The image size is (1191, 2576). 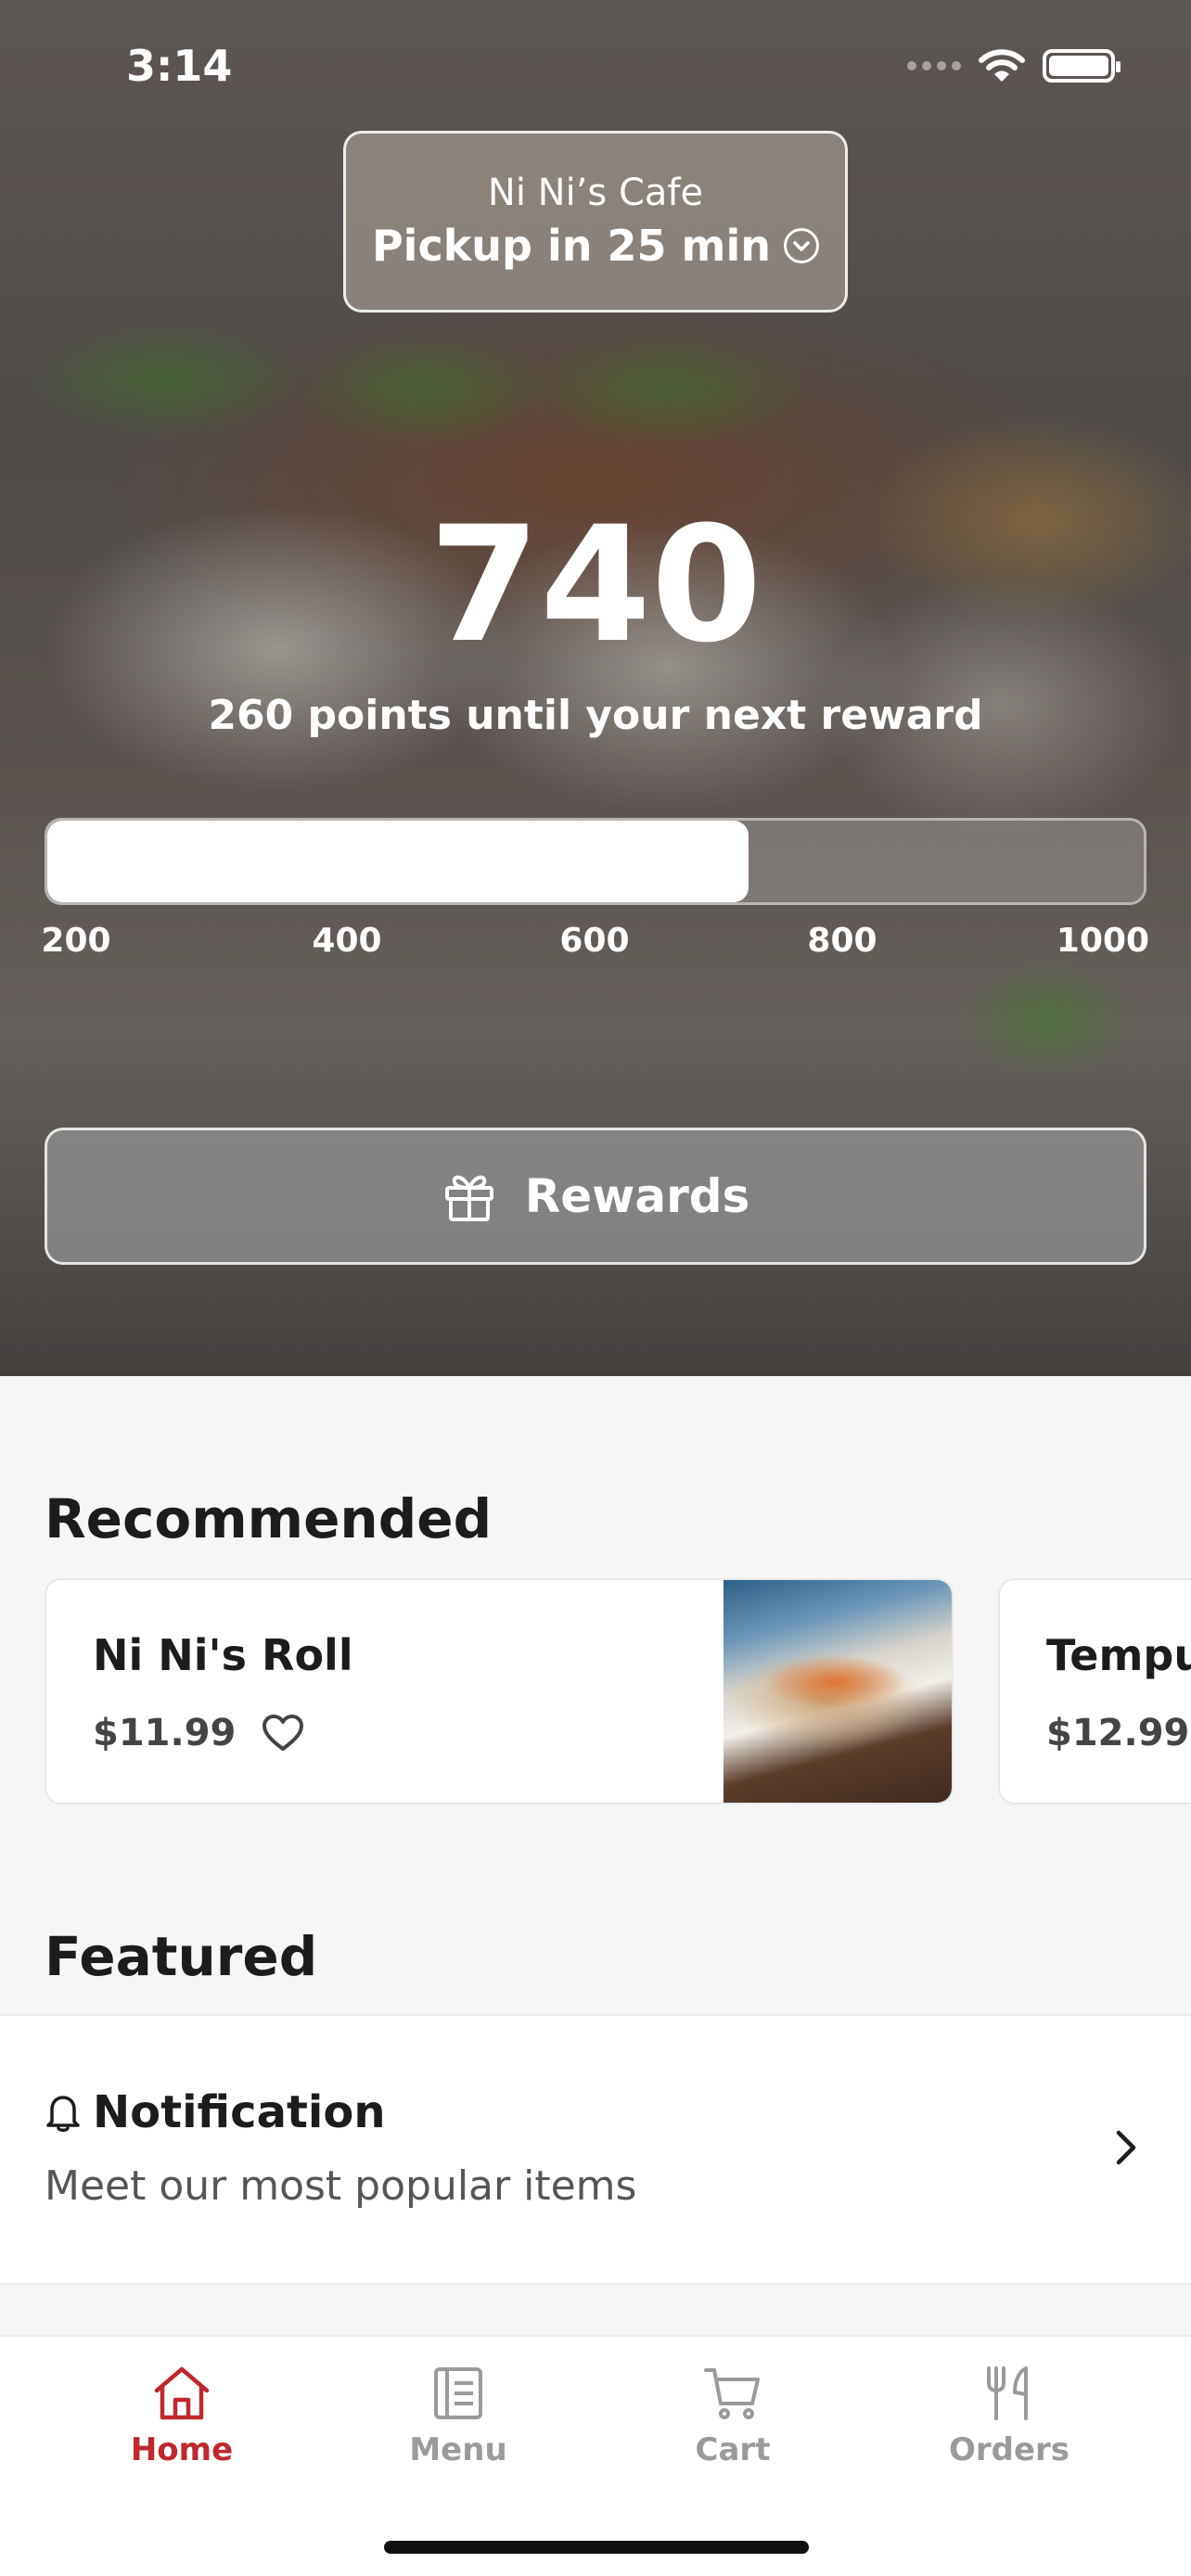 What do you see at coordinates (1002, 66) in the screenshot?
I see `wifi-icon` at bounding box center [1002, 66].